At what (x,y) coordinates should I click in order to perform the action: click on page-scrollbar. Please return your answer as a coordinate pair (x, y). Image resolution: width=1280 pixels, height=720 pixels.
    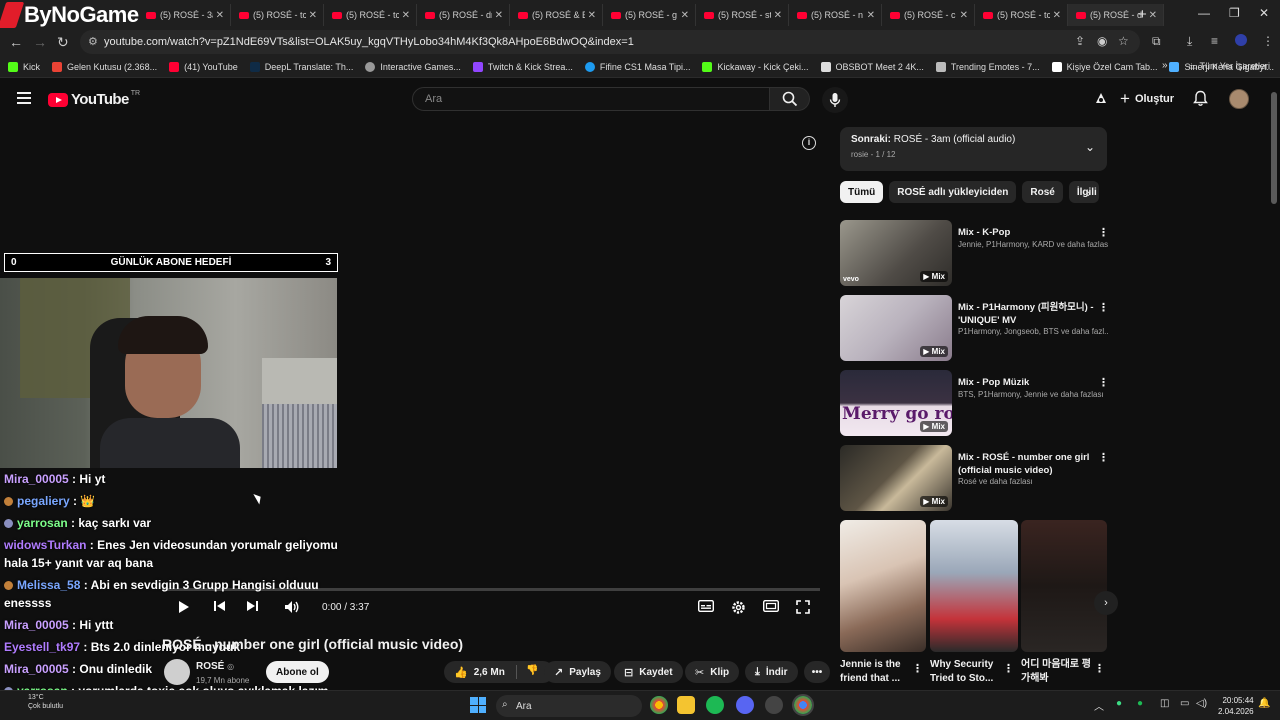
    Looking at the image, I should click on (1274, 148).